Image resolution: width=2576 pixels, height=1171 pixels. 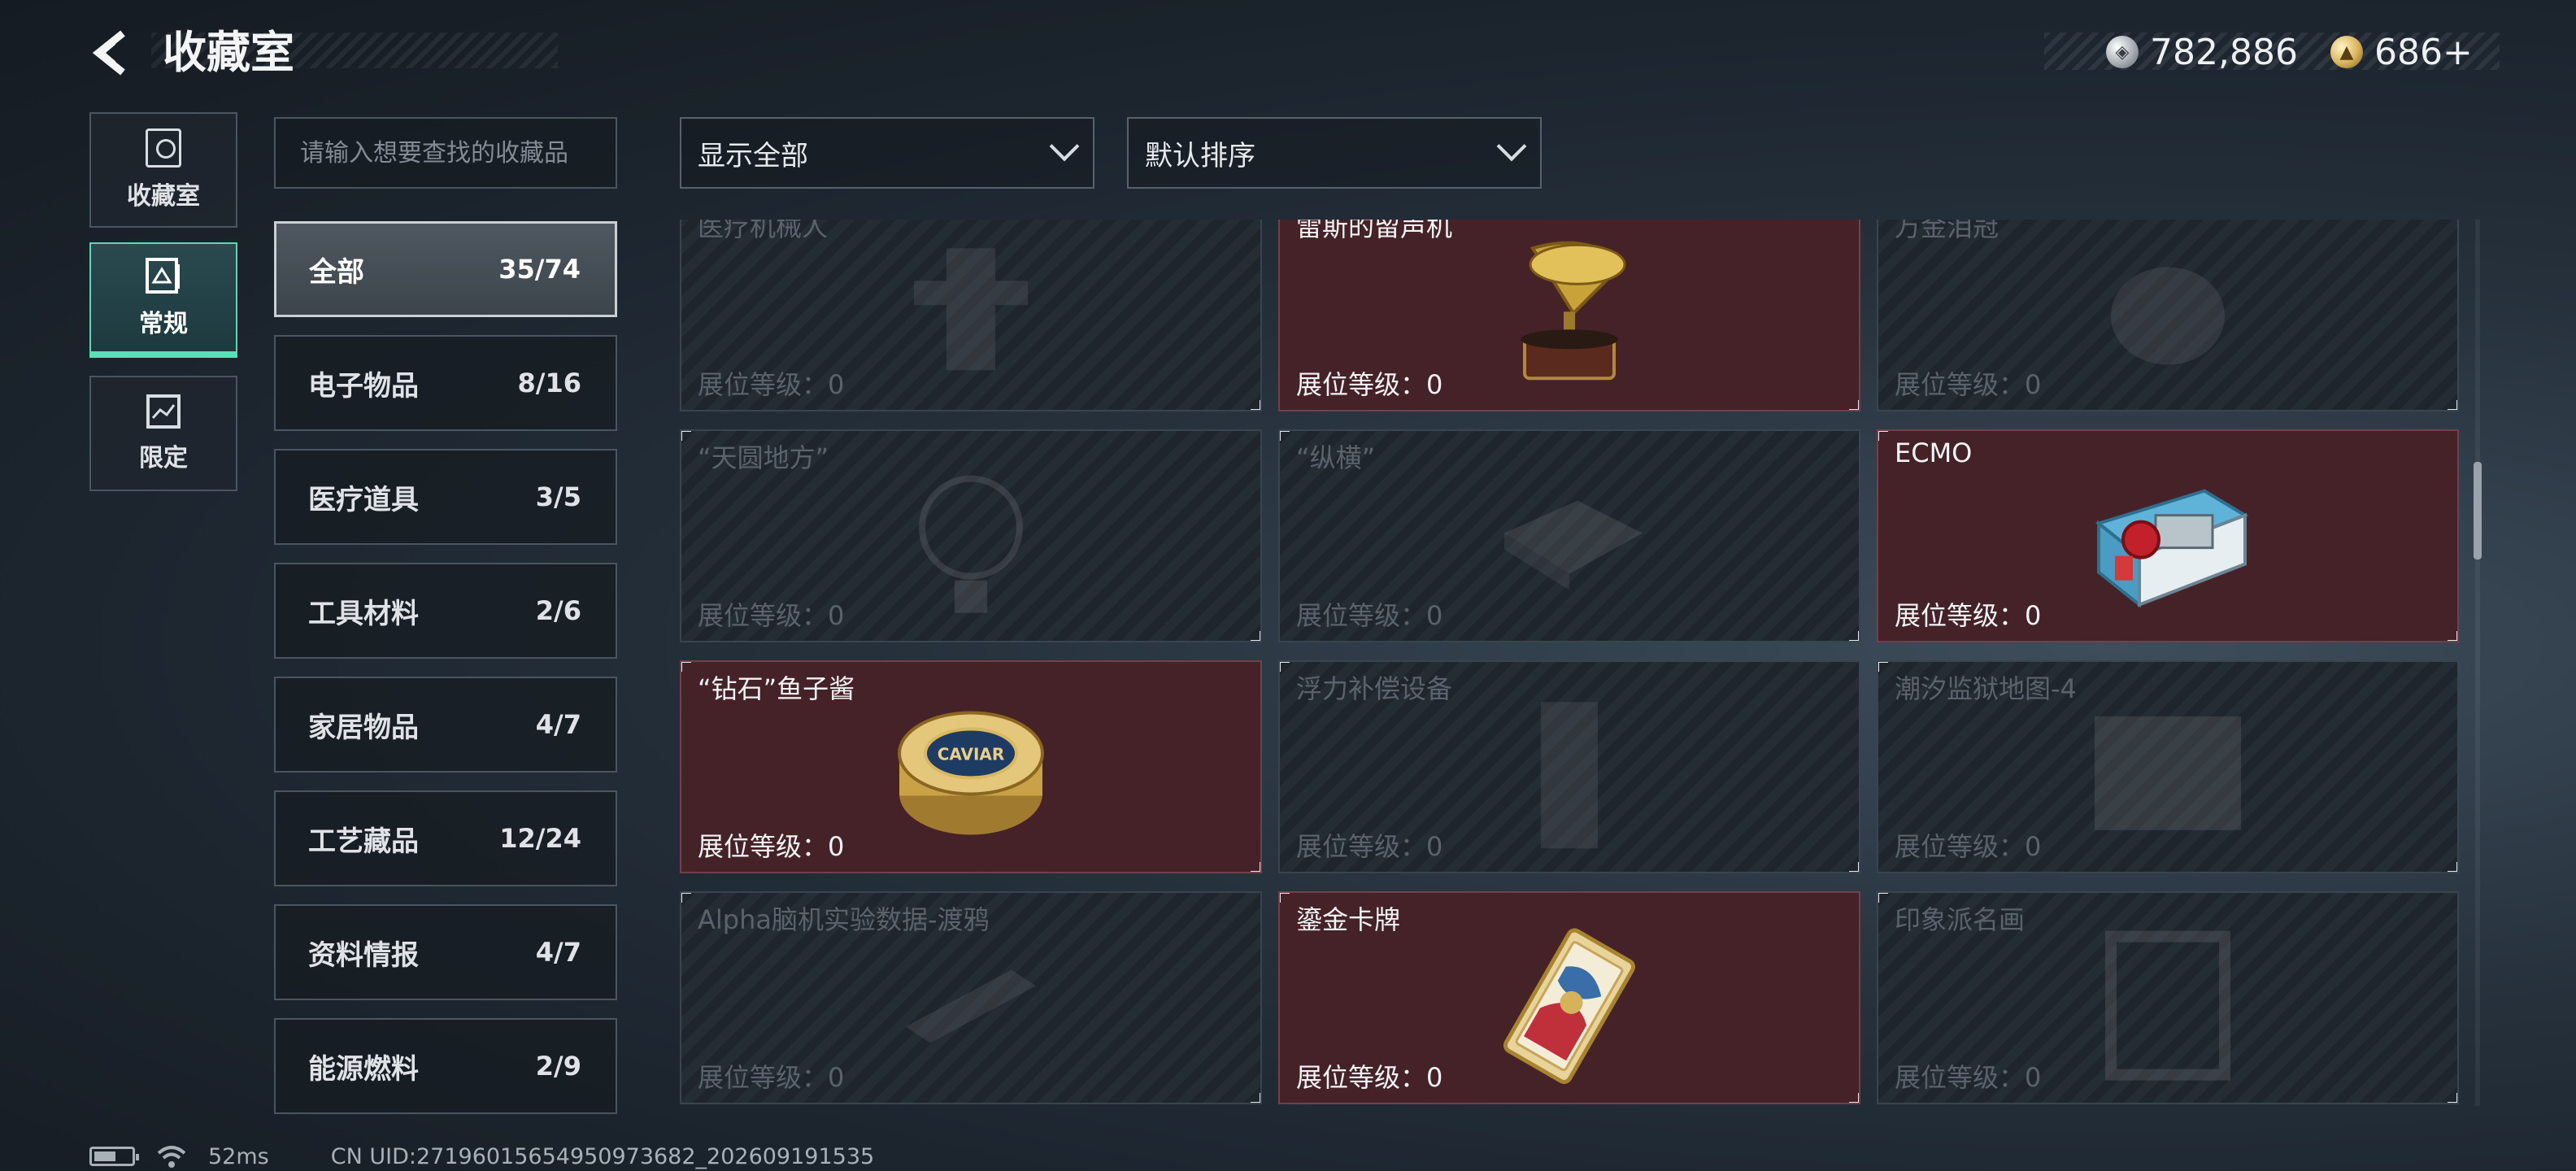 I want to click on diving-equipment-icon, so click(x=1569, y=777).